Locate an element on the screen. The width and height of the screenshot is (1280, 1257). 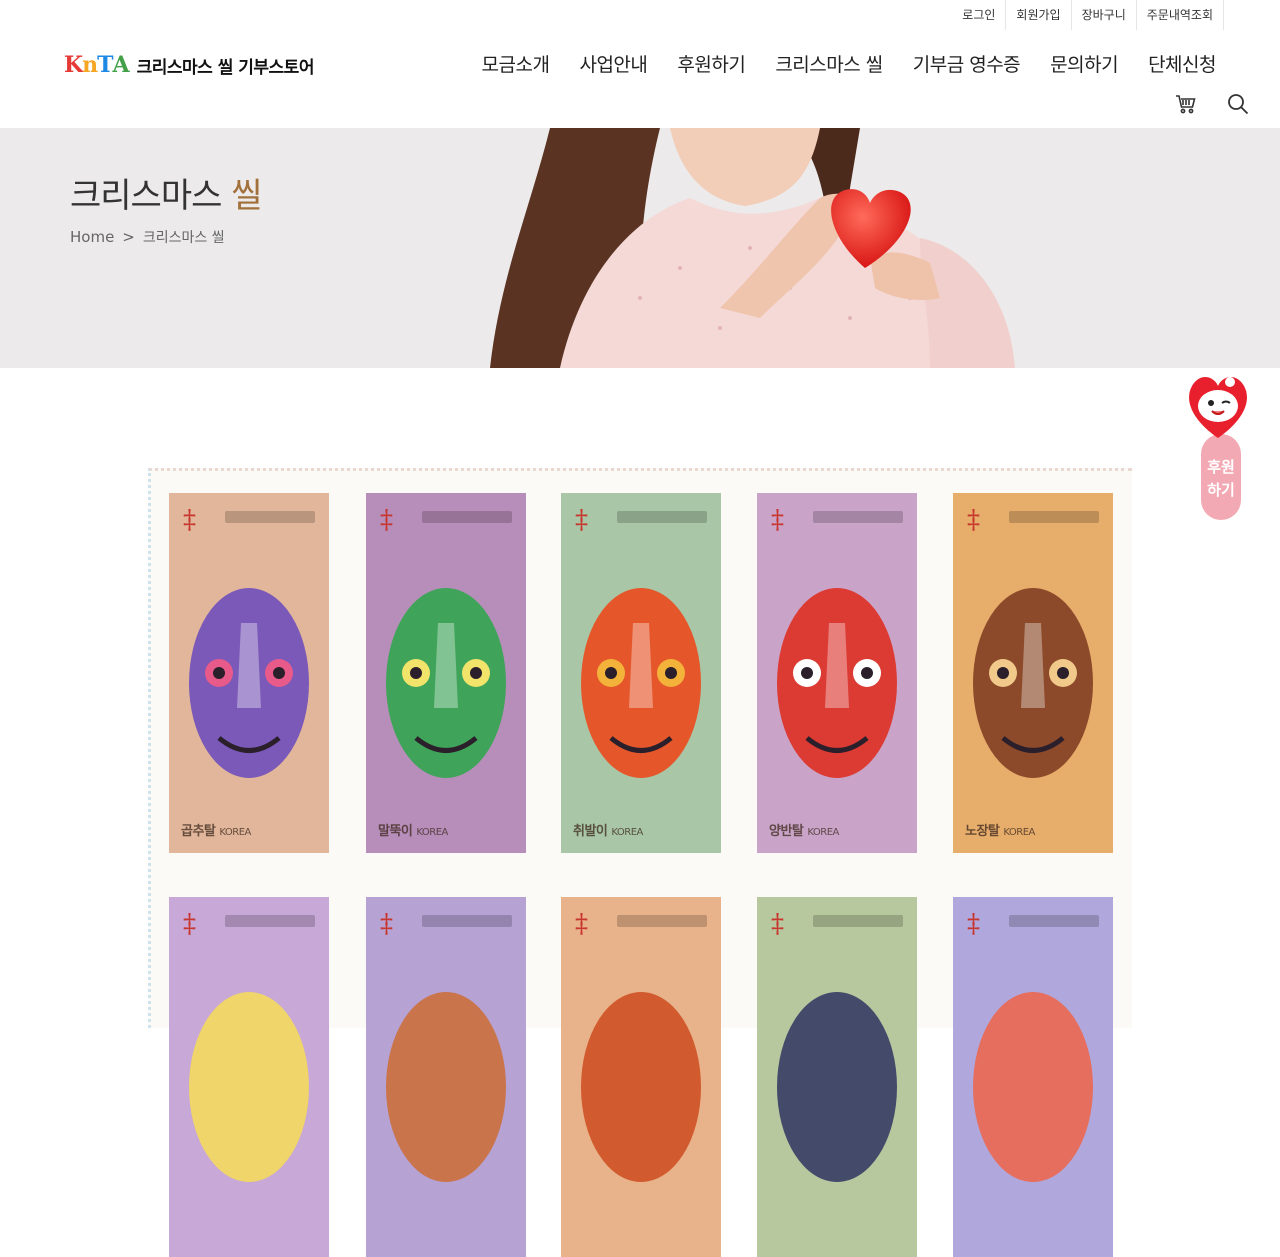
nav-group-apply: 단체신청 is located at coordinates (1182, 63).